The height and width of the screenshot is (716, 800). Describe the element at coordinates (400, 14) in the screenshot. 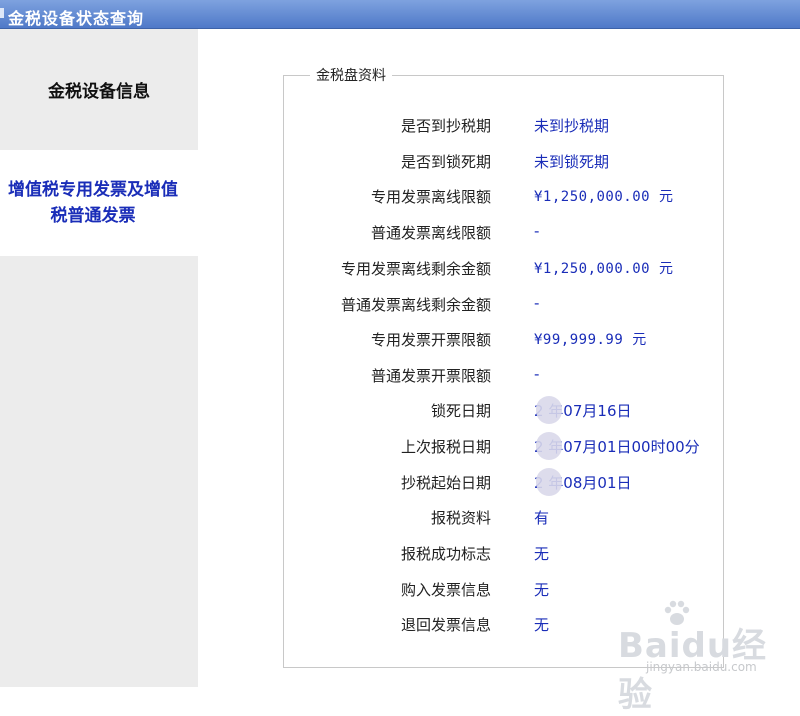

I see `title-bar: 金税设备状态查询` at that location.